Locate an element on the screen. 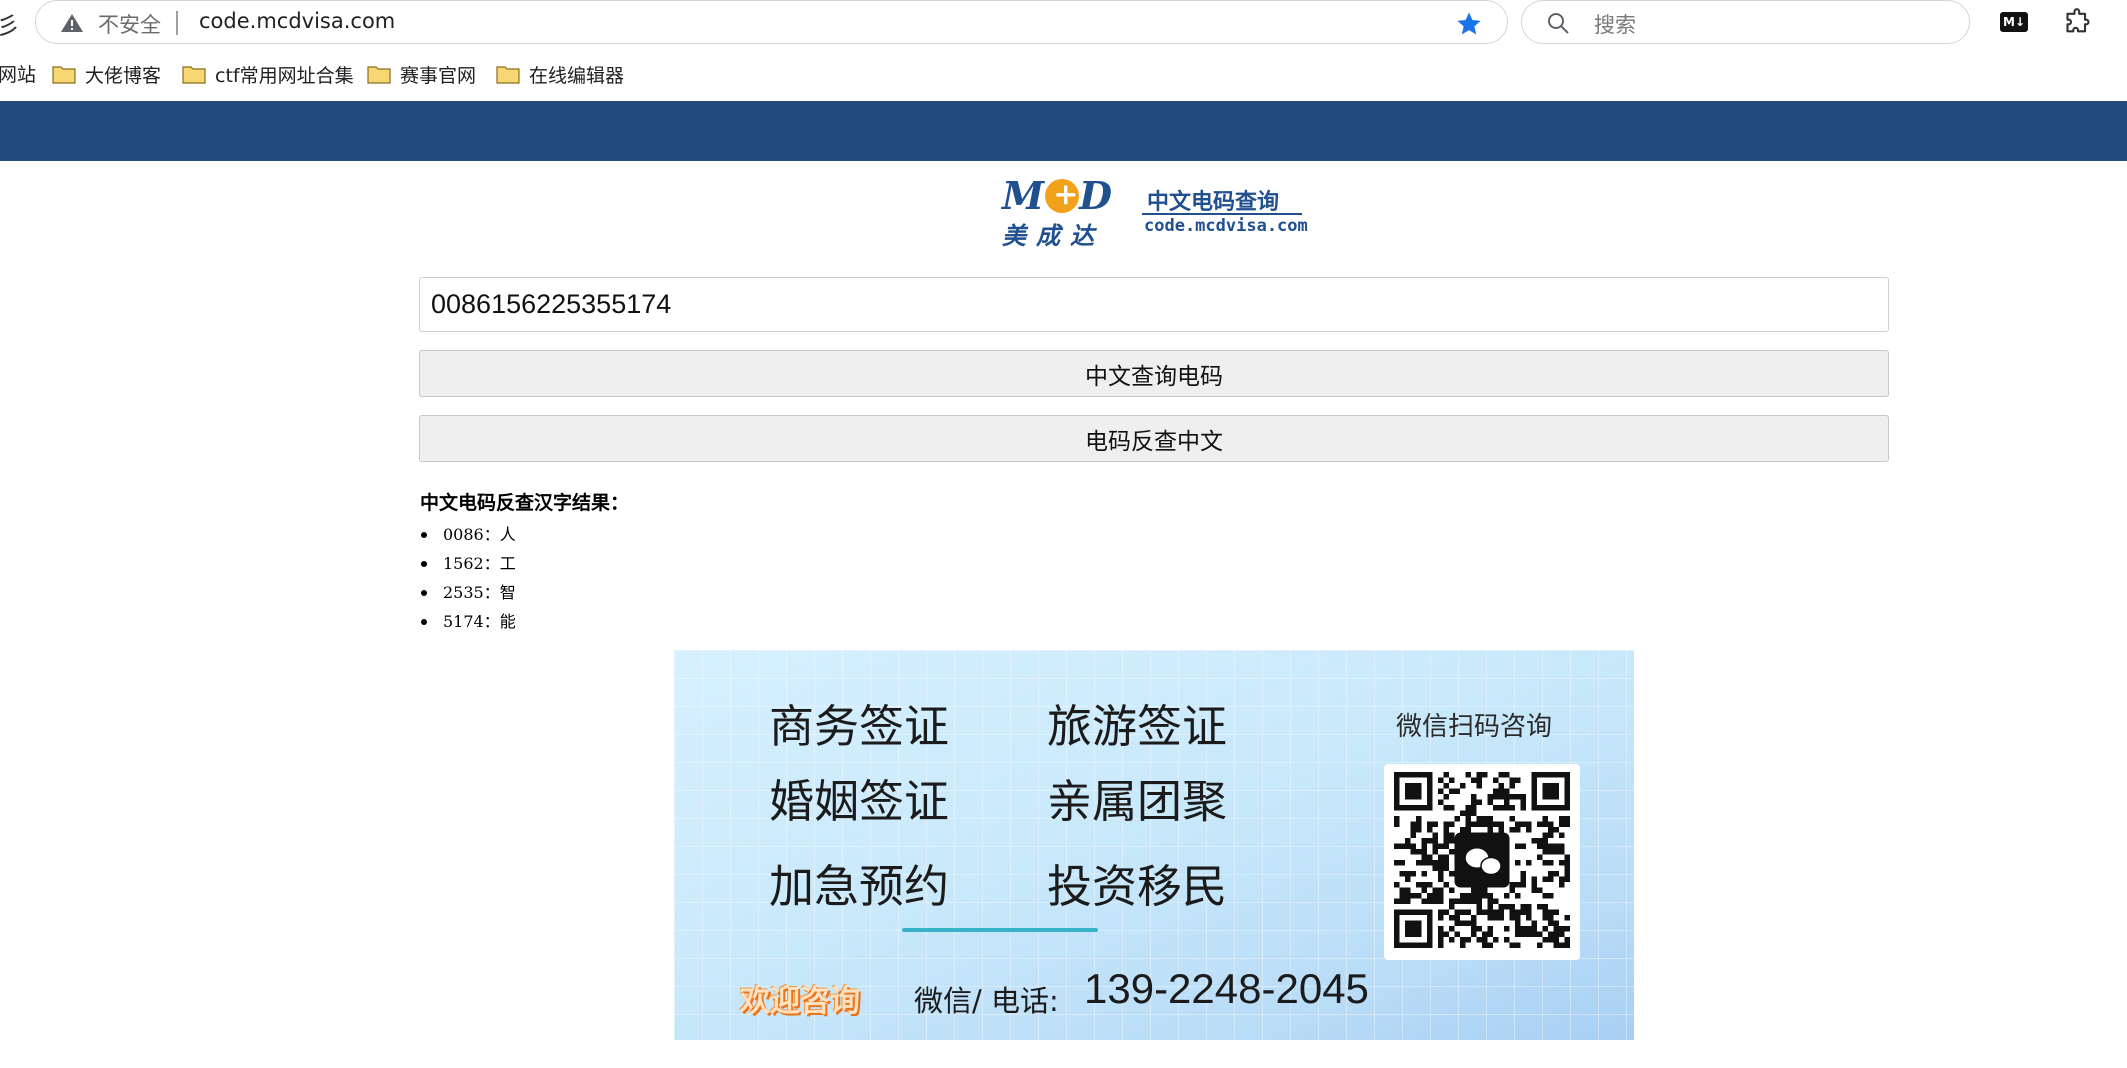 This screenshot has height=1068, width=2127. browser-toolbar: 彡 不安全 code.mcdvisa.com 搜索 M↓ is located at coordinates (1063, 22).